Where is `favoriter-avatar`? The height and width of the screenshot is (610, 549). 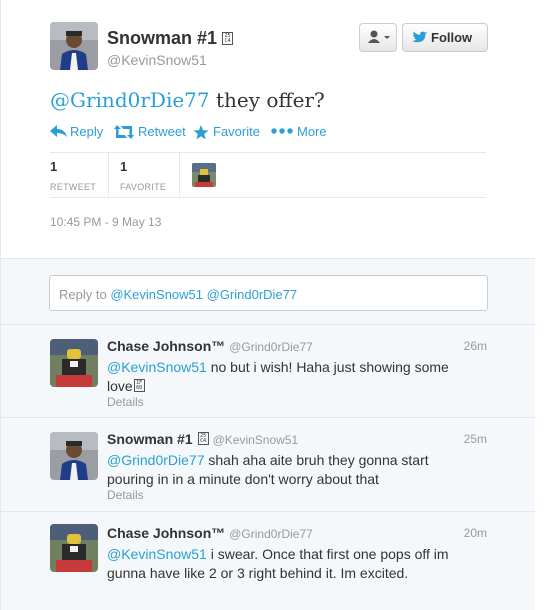 favoriter-avatar is located at coordinates (204, 175).